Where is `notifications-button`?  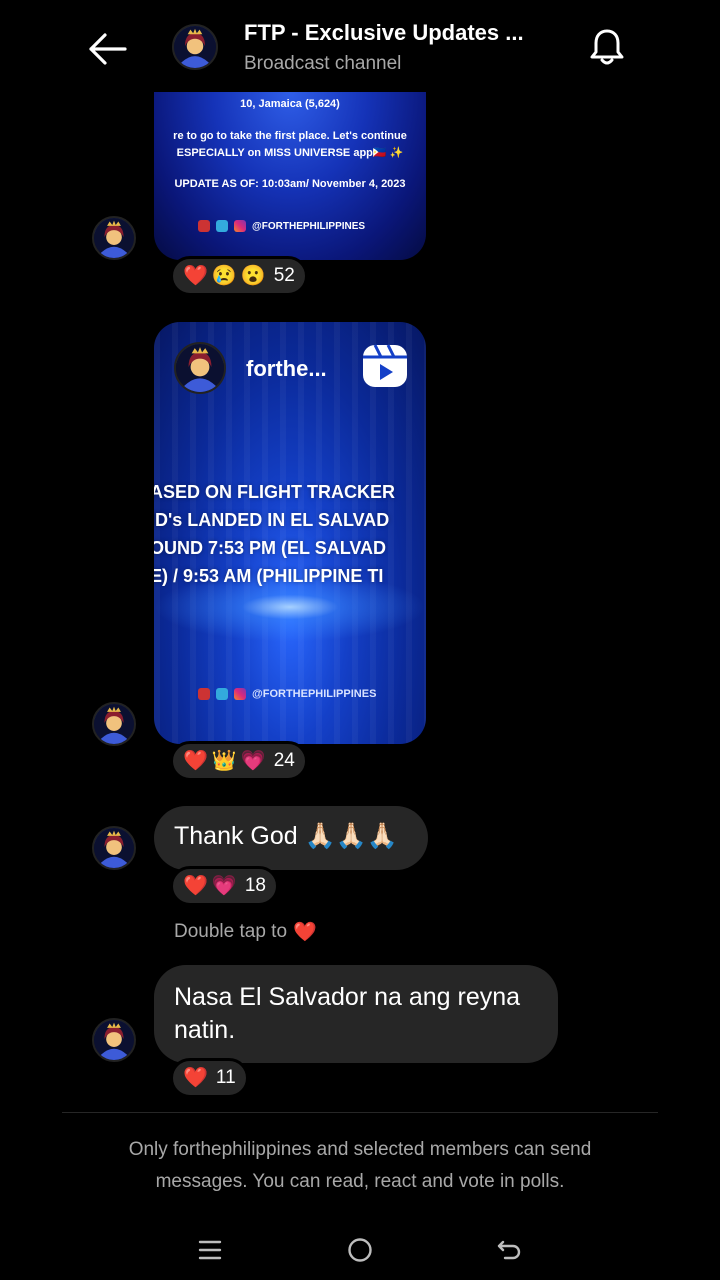 notifications-button is located at coordinates (607, 47).